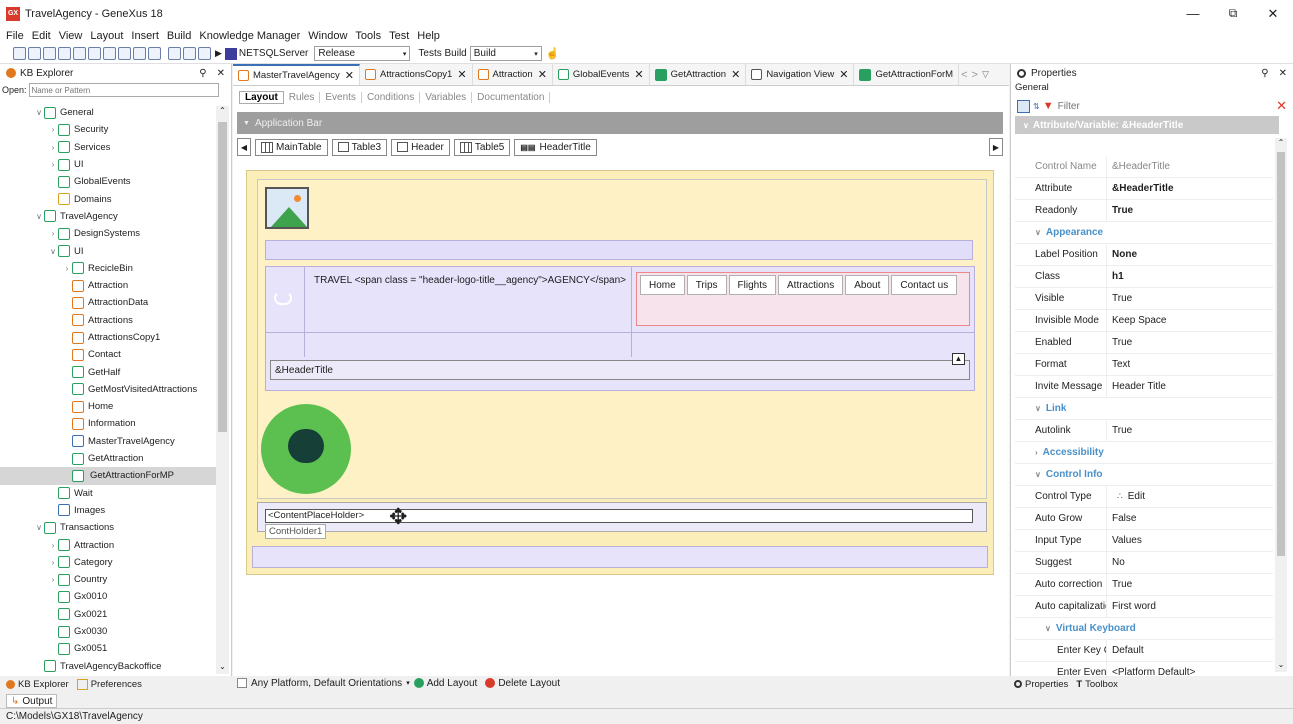  I want to click on tab-getattraction: GetAttraction ✕, so click(698, 74).